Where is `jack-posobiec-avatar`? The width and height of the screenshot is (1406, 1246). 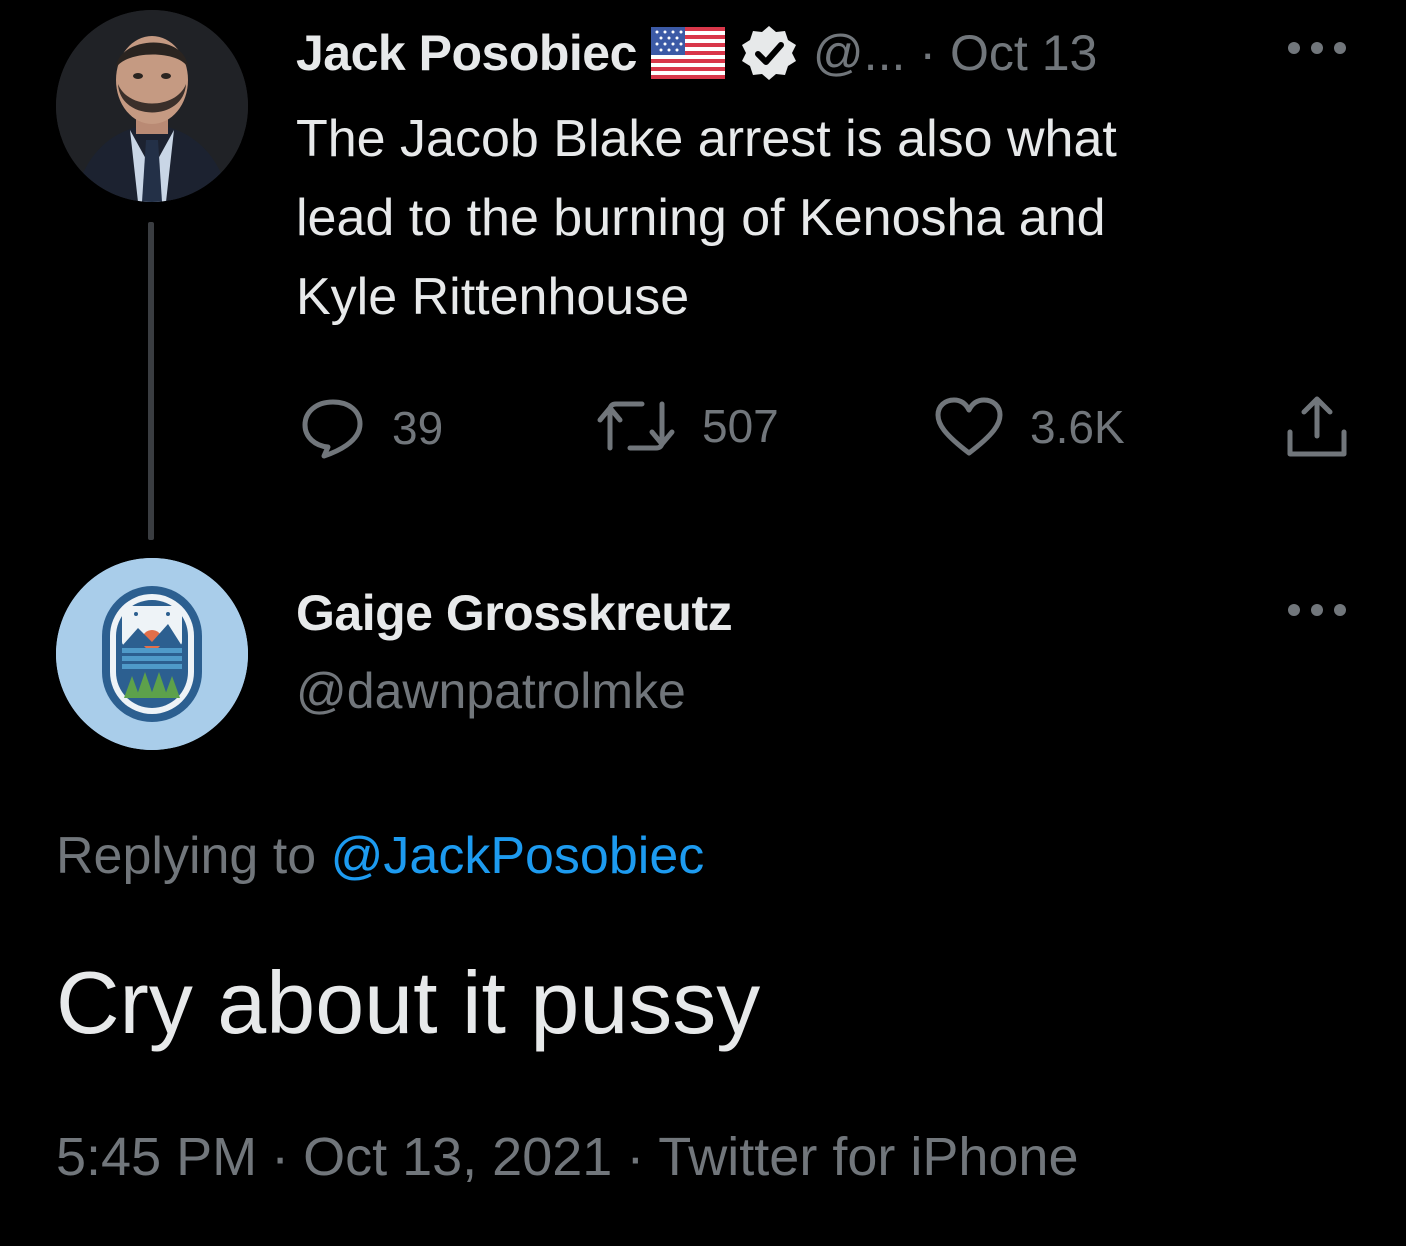 jack-posobiec-avatar is located at coordinates (152, 106).